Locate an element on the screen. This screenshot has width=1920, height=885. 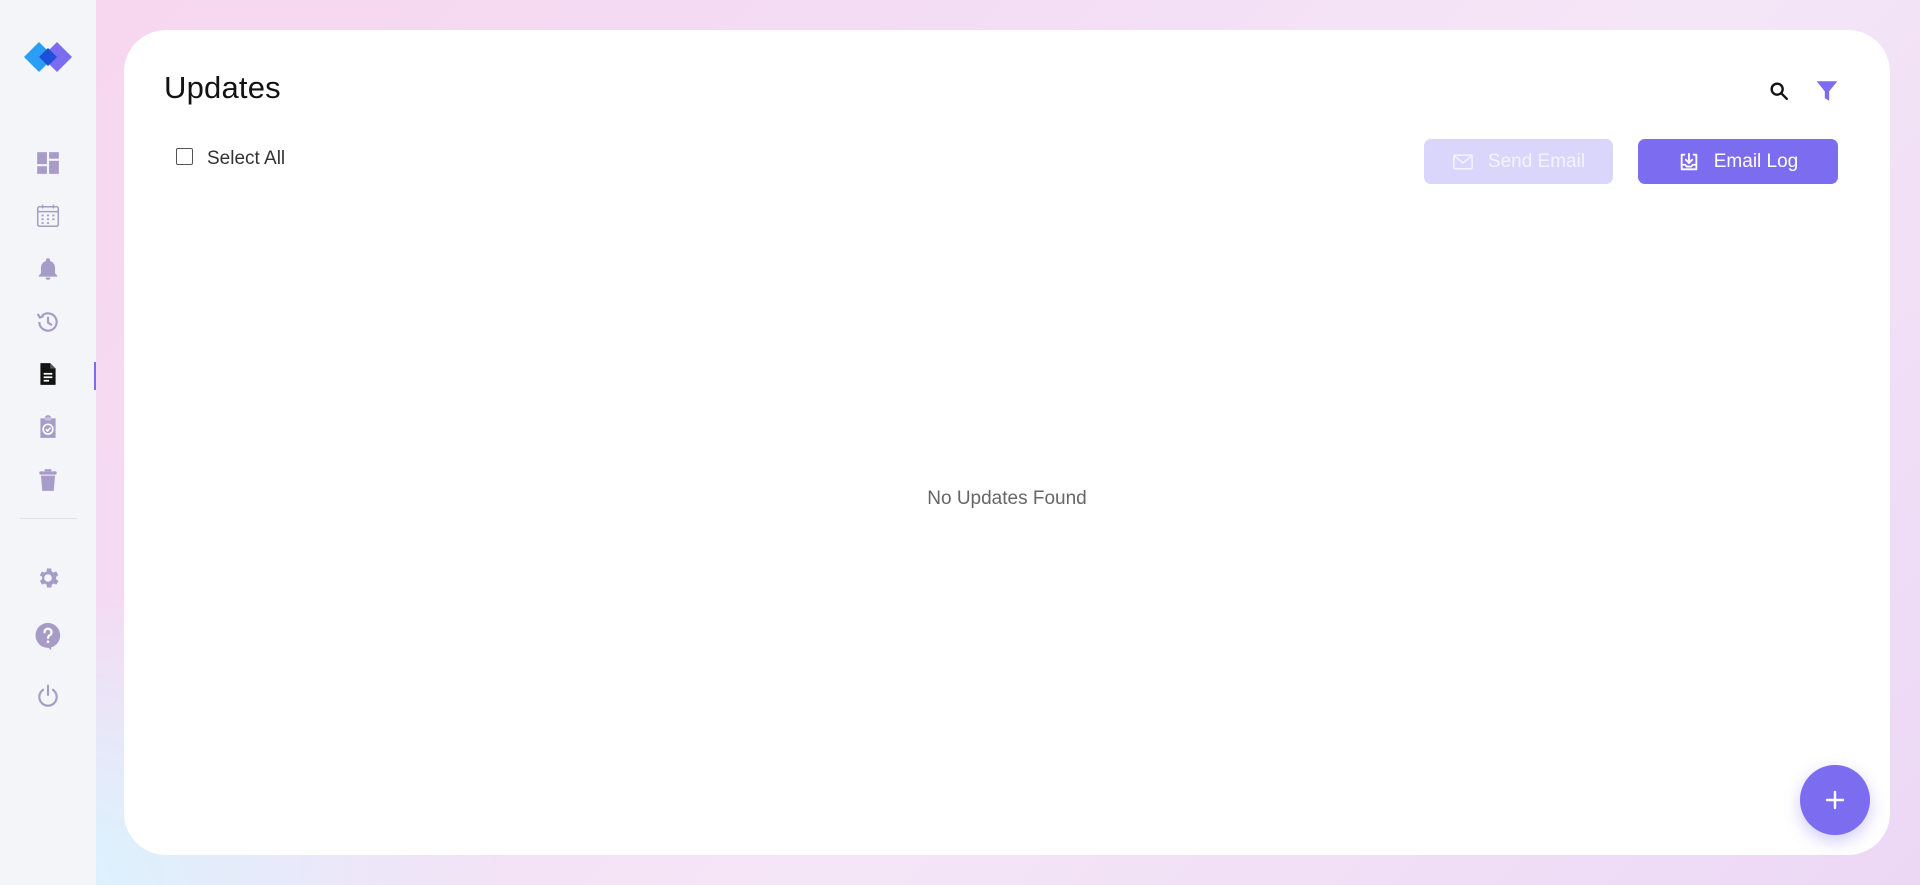
sidebar-item-help is located at coordinates (48, 636).